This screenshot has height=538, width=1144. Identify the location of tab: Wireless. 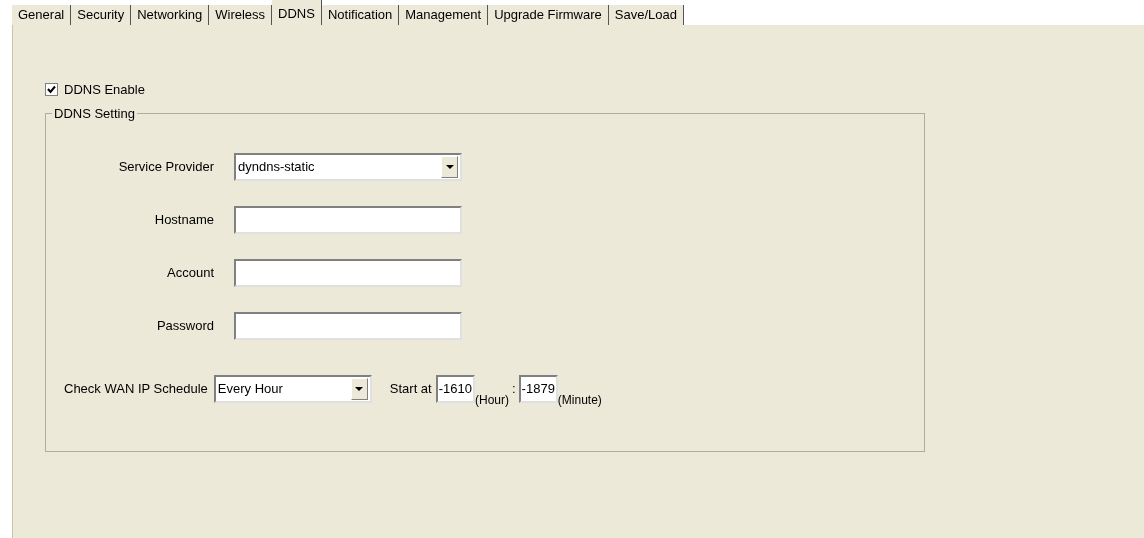
(241, 15).